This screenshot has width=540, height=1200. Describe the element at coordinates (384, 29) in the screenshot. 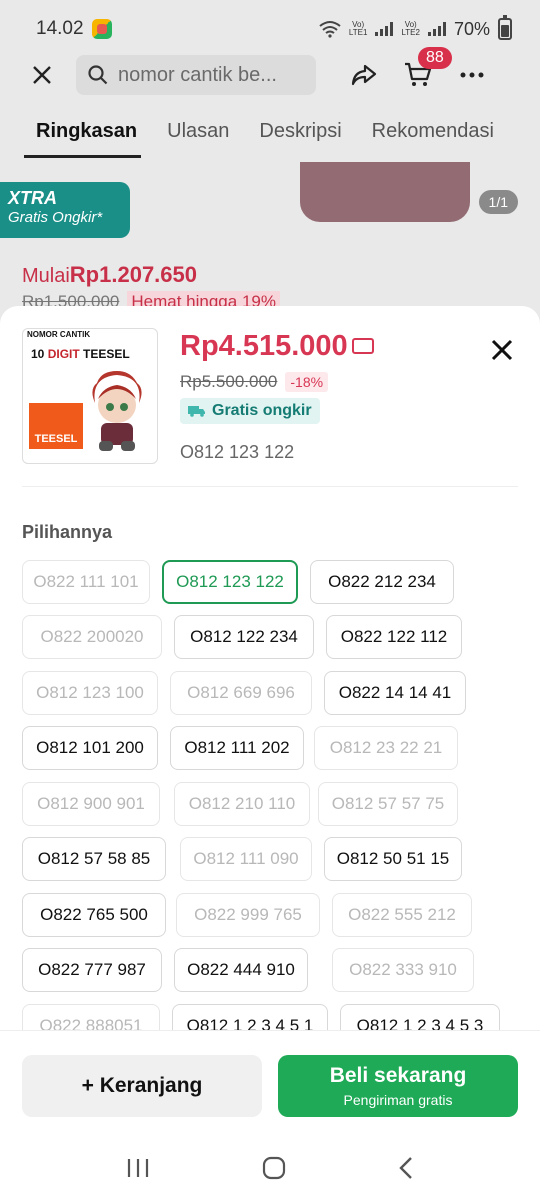

I see `signal-sim1-icon` at that location.